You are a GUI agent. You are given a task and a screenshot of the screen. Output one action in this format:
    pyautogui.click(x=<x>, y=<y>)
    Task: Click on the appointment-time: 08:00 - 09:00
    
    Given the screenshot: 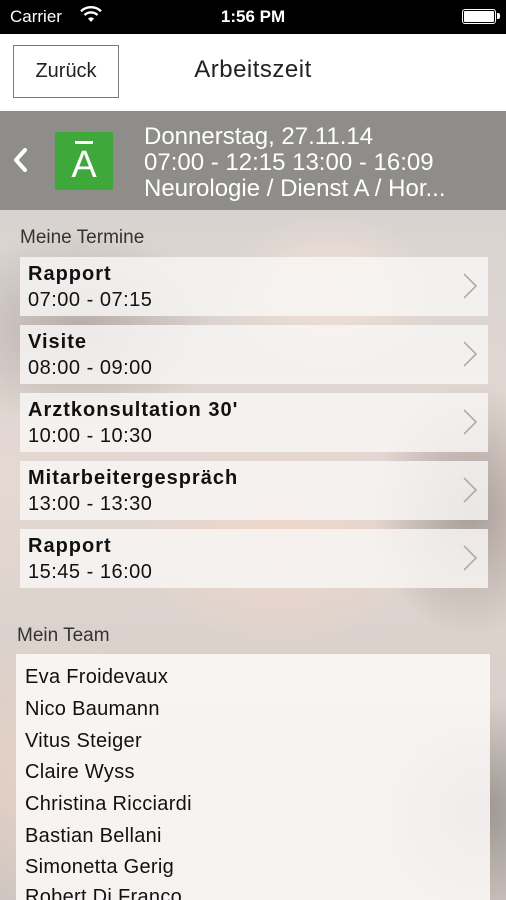 What is the action you would take?
    pyautogui.click(x=90, y=368)
    